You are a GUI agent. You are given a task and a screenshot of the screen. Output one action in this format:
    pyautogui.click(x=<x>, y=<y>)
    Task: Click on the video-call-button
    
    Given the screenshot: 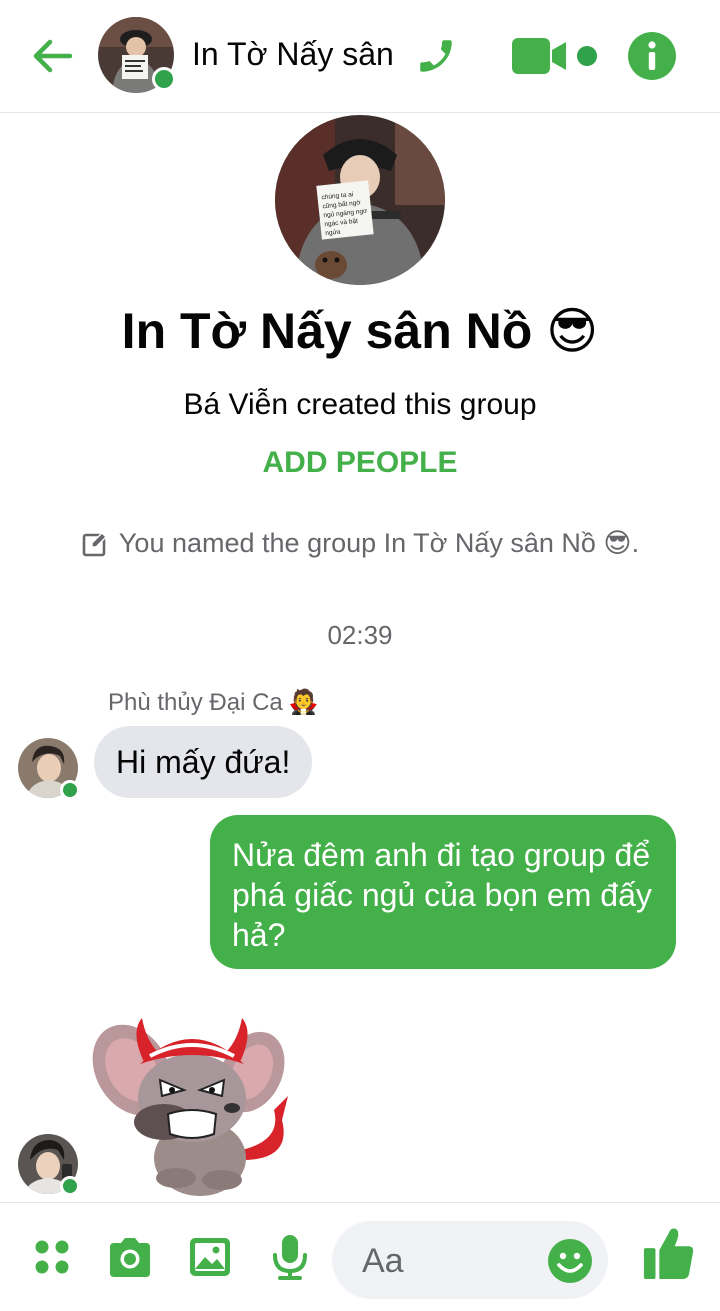 What is the action you would take?
    pyautogui.click(x=556, y=56)
    